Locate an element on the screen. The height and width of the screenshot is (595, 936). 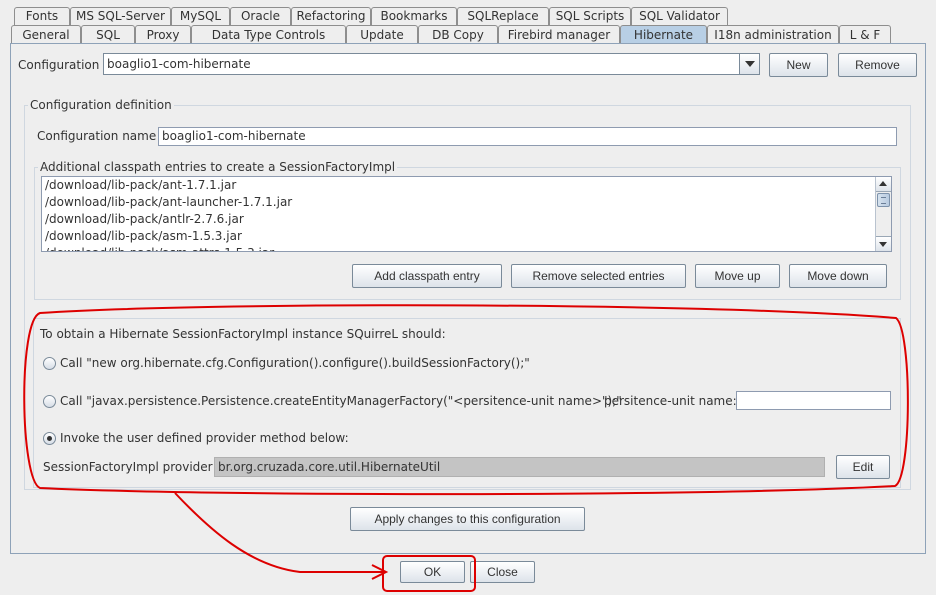
tab-data-type-controls: Data Type Controls is located at coordinates (268, 34).